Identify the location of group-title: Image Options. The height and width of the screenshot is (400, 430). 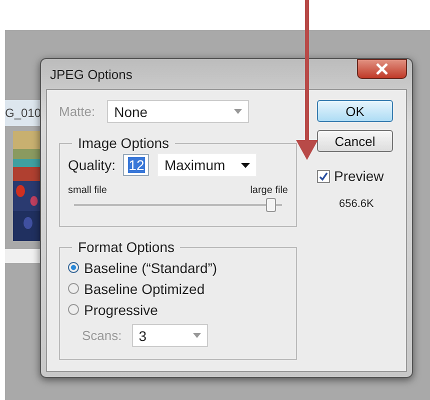
(123, 143).